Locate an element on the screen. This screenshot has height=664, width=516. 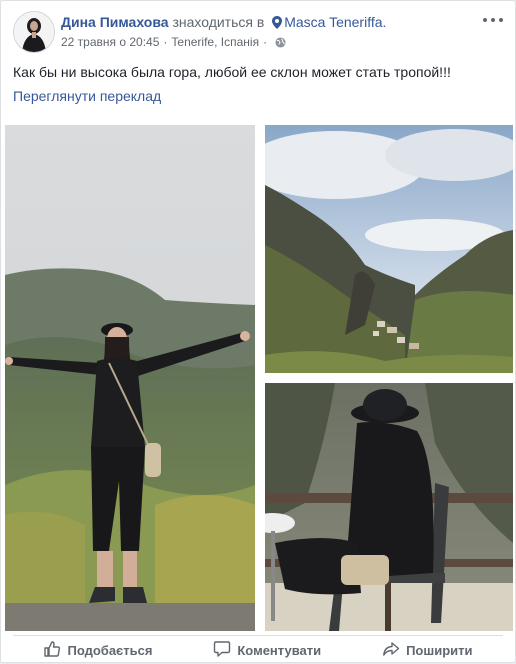
like-button: Подобається is located at coordinates (97, 650).